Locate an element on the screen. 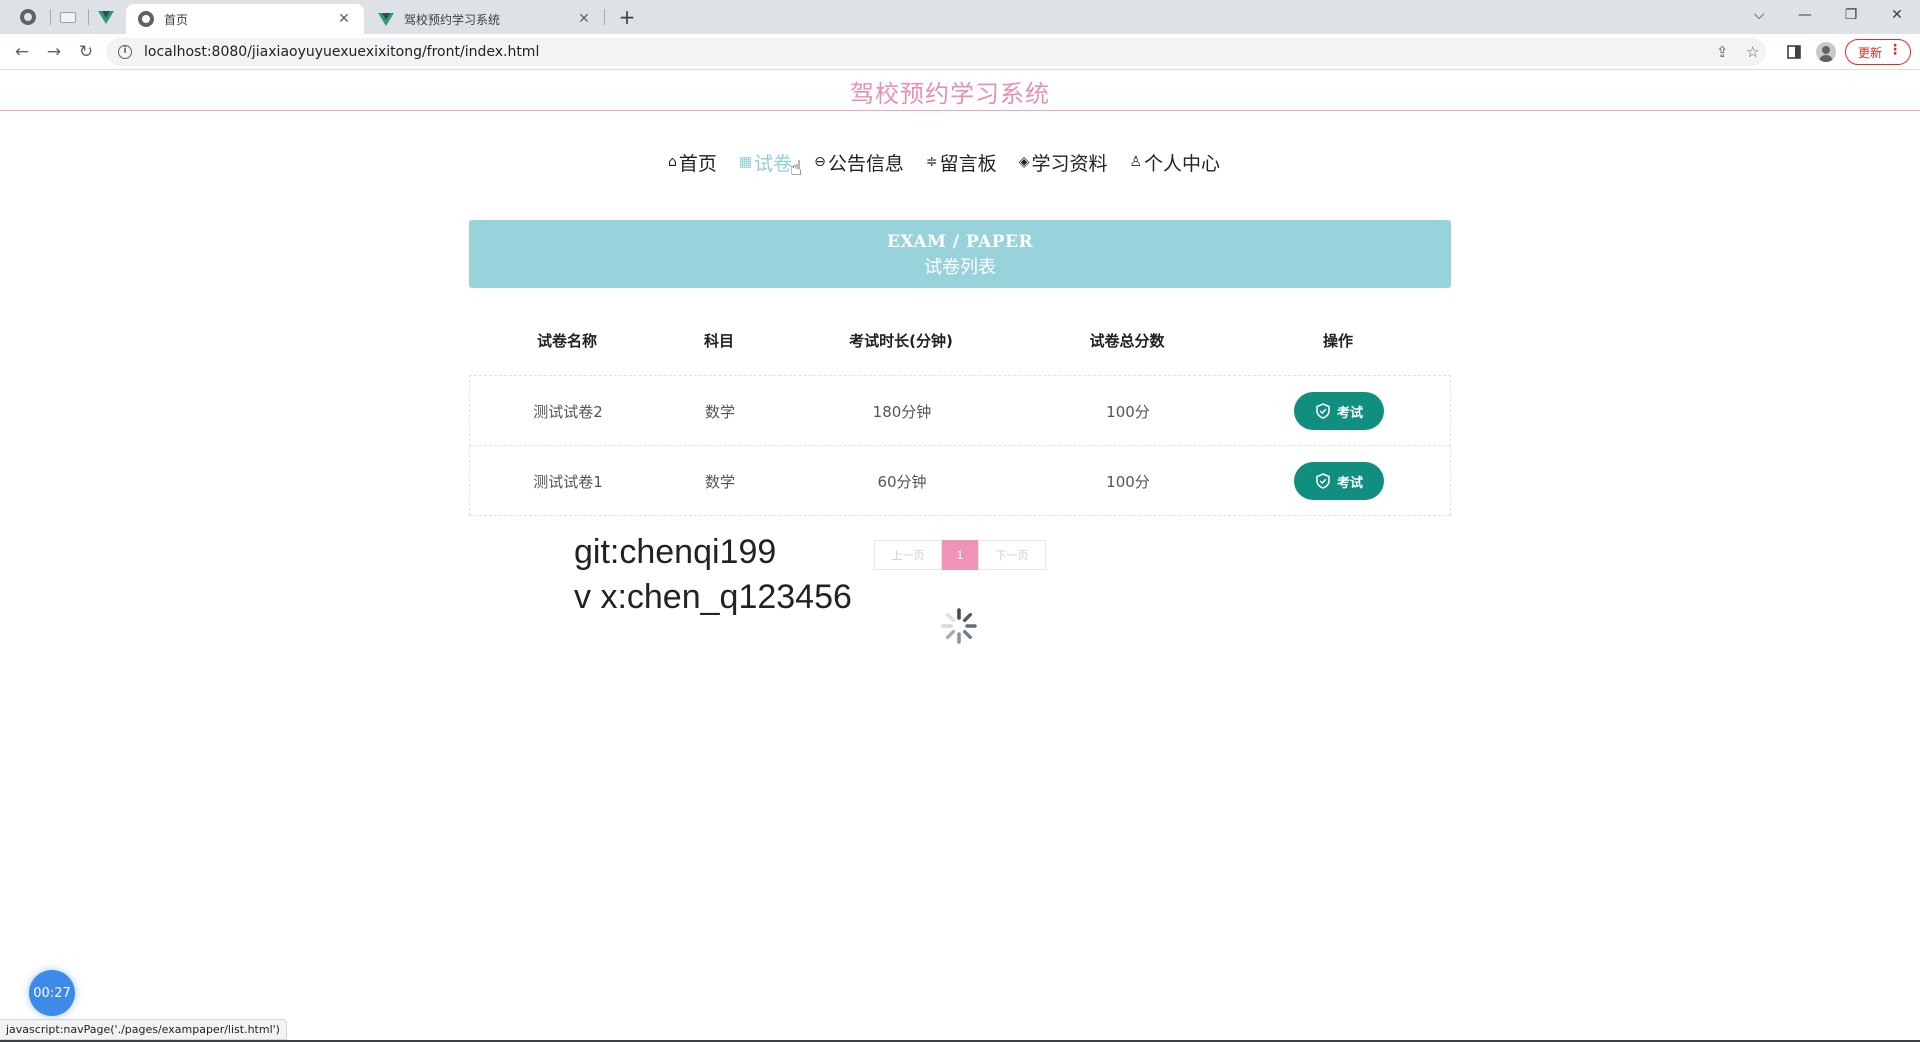 Image resolution: width=1920 pixels, height=1042 pixels. restore-icon: ❐ is located at coordinates (1851, 15).